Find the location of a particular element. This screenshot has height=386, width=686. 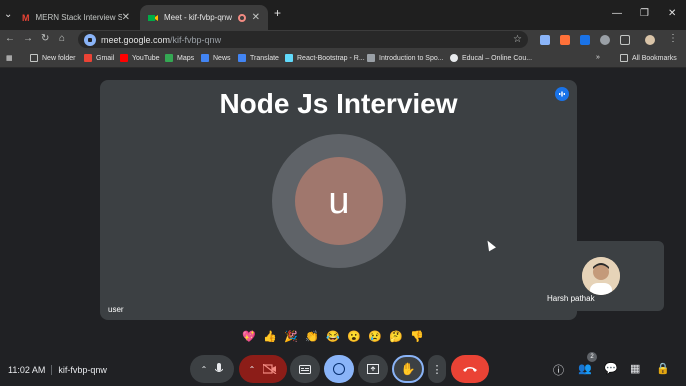

translate-icon is located at coordinates (242, 58).